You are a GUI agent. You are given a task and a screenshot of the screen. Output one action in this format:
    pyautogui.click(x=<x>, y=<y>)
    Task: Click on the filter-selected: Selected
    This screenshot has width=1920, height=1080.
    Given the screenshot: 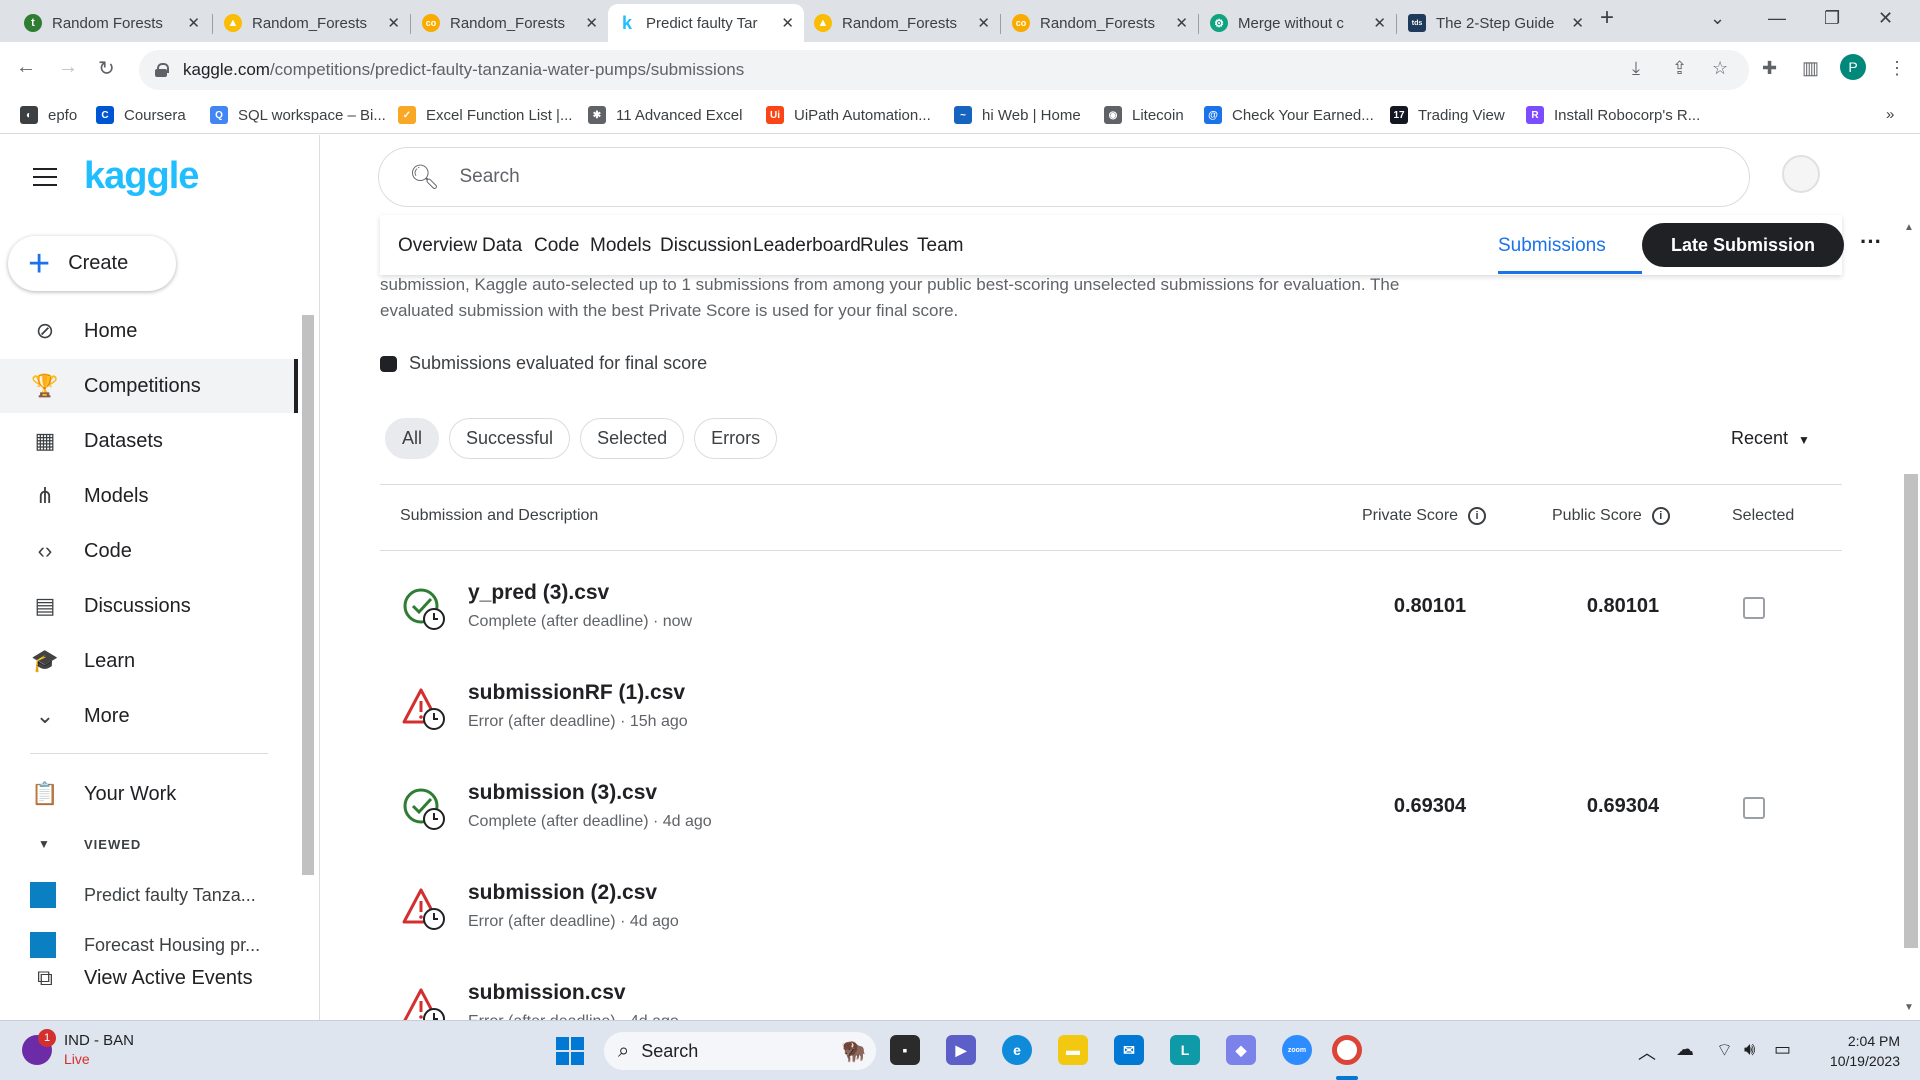 What is the action you would take?
    pyautogui.click(x=632, y=438)
    